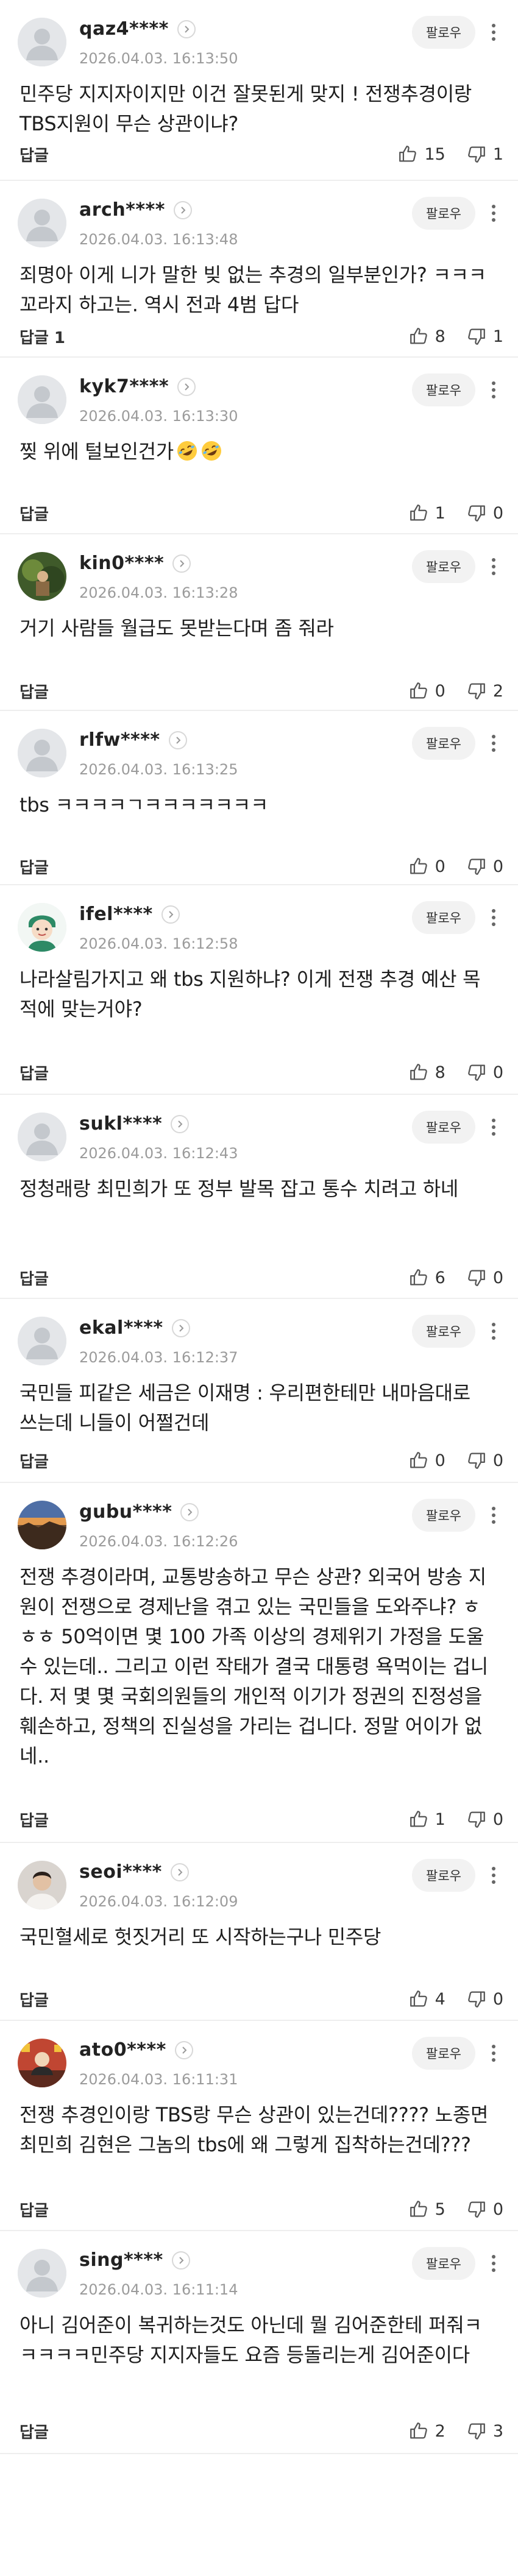  I want to click on dislike-button: 3, so click(484, 2431).